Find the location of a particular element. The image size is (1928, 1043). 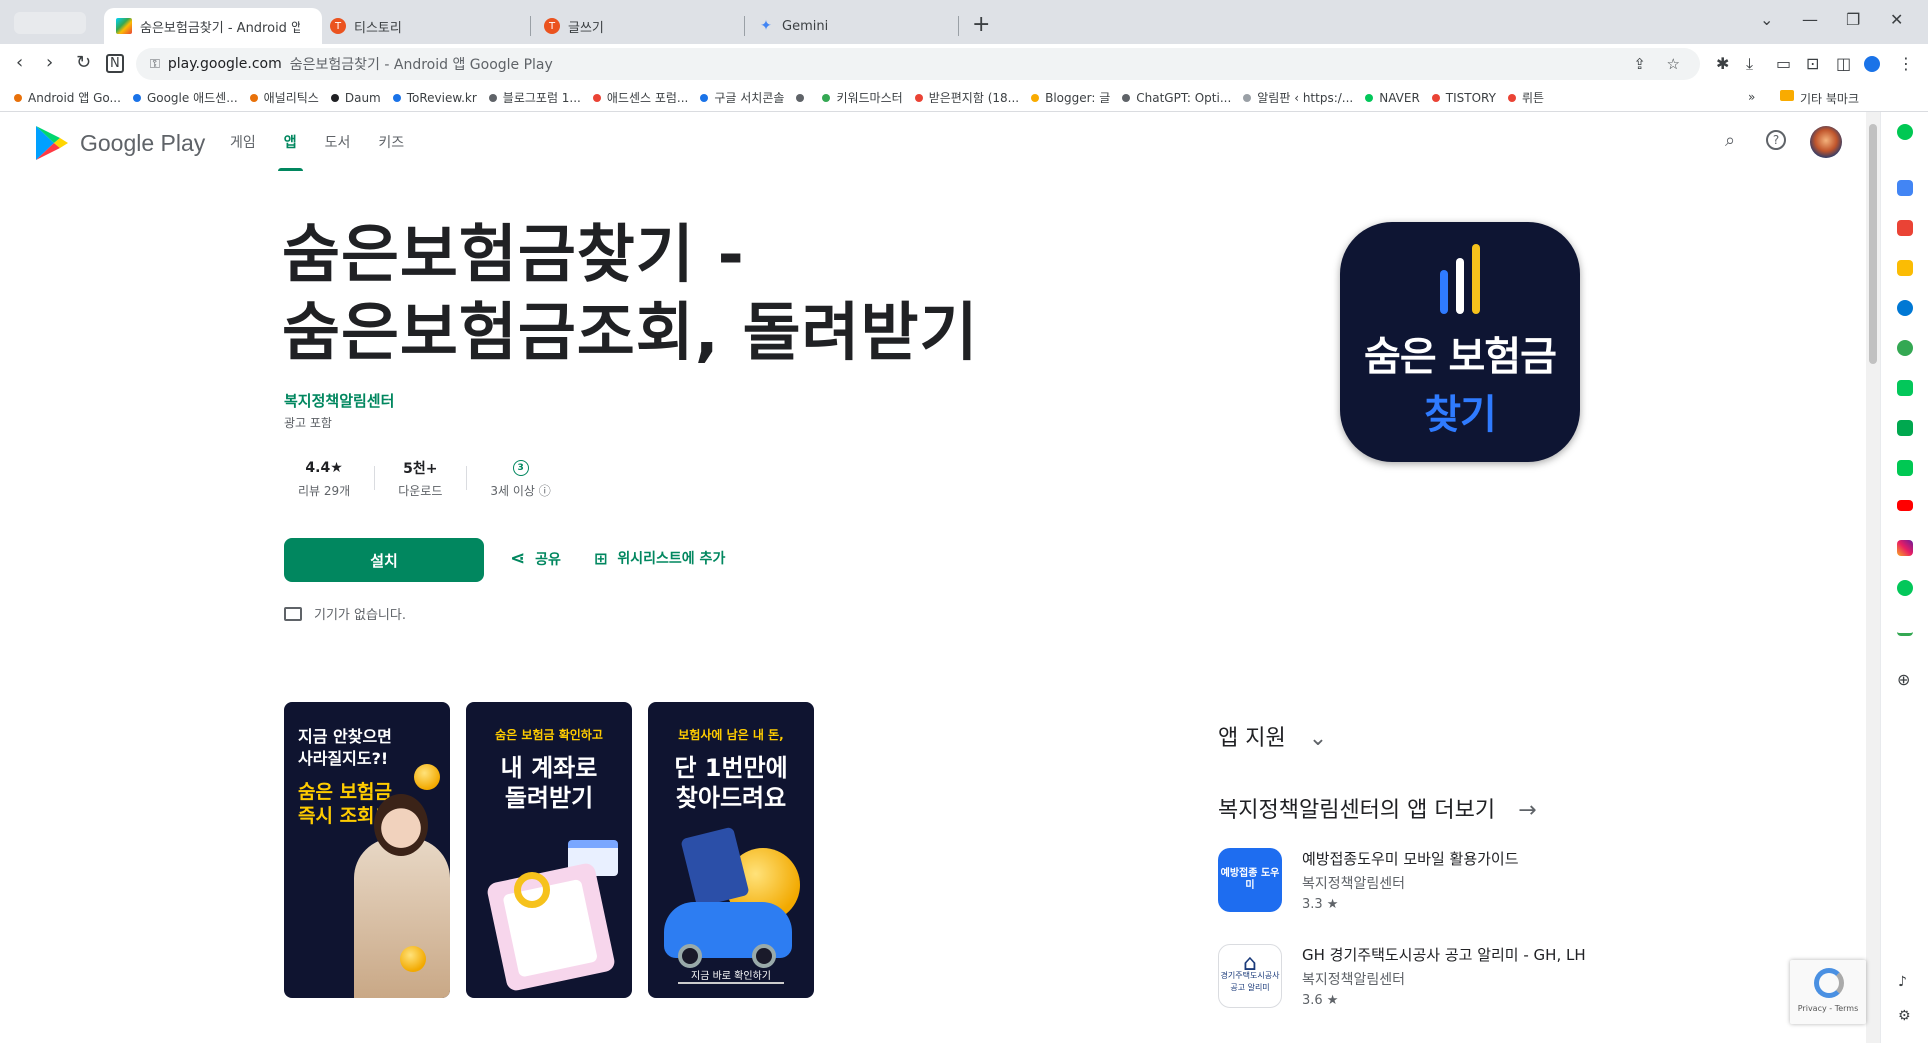

settings-icon: ⚙ is located at coordinates (1904, 1016).